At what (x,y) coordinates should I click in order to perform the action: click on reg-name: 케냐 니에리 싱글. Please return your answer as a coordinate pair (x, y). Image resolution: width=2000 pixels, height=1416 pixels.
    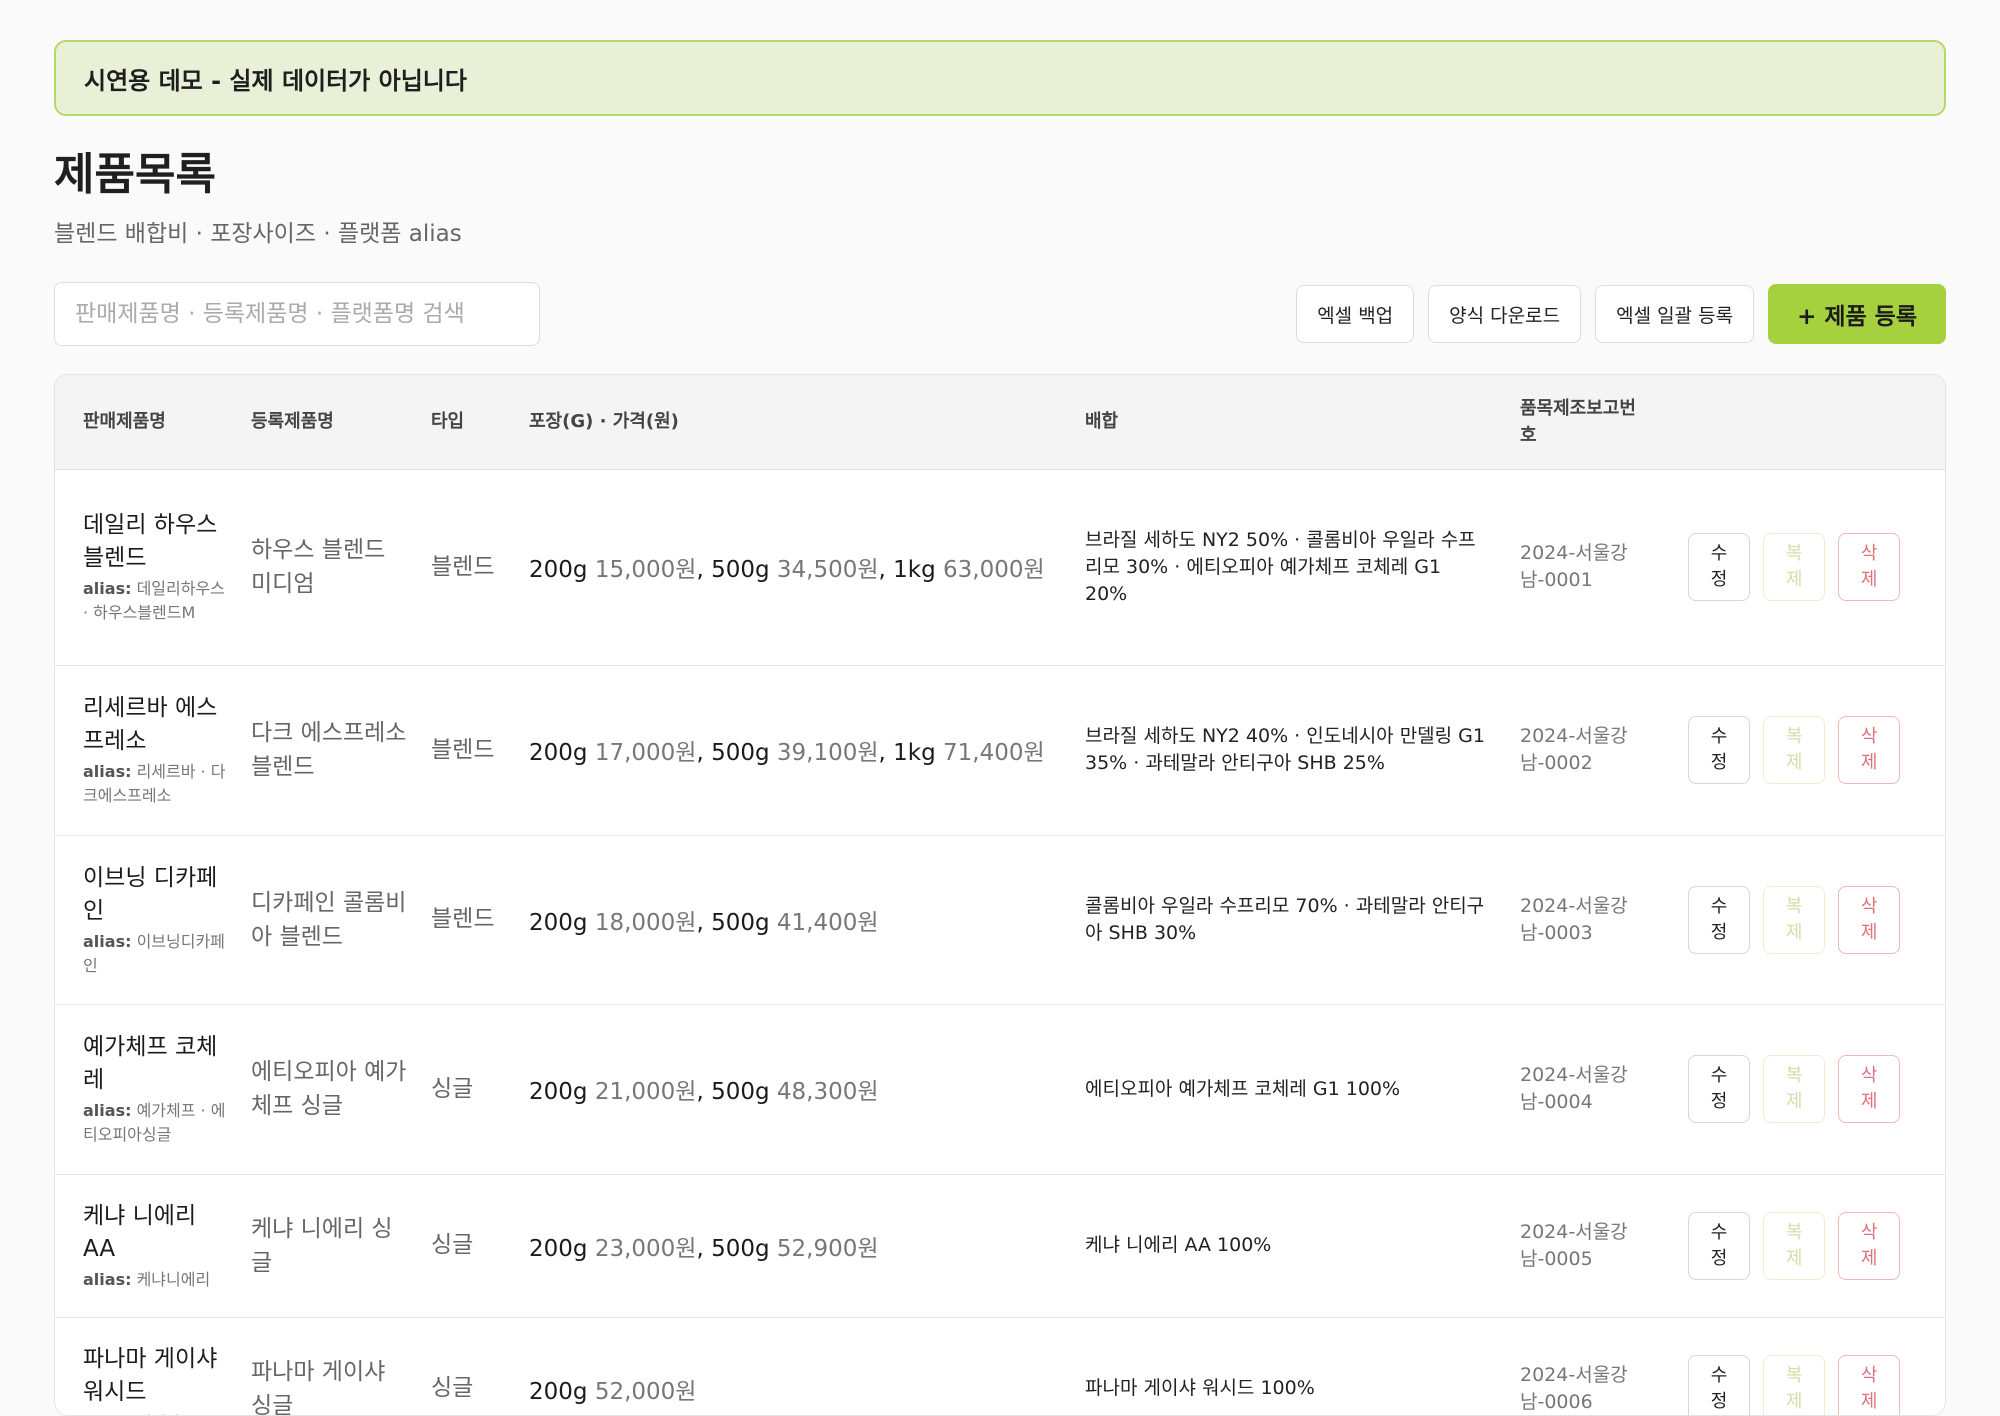
    Looking at the image, I should click on (341, 1246).